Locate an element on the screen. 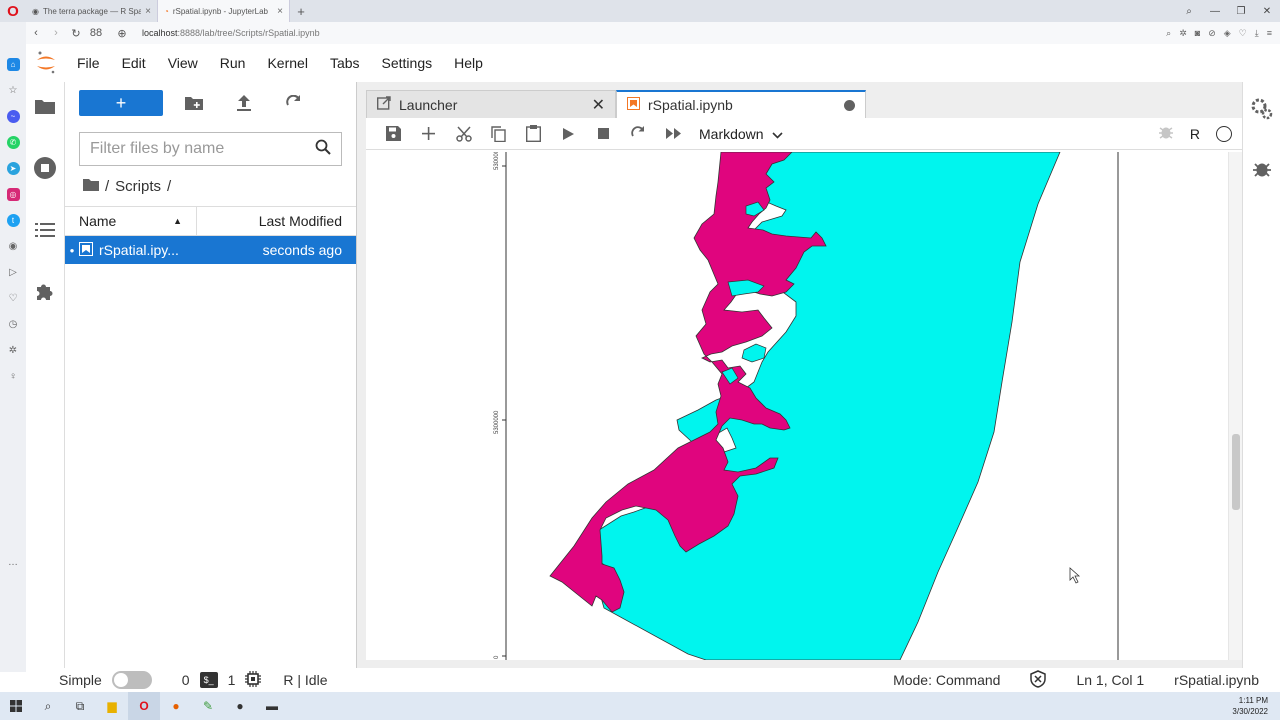 This screenshot has width=1280, height=720. menu-edit: Edit is located at coordinates (134, 63).